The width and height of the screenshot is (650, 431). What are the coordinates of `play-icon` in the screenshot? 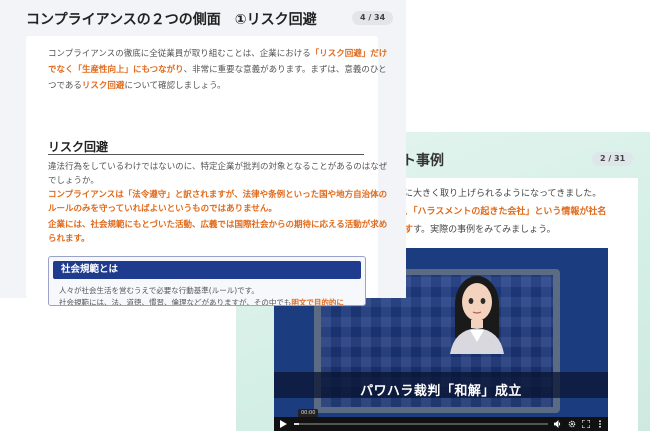 It's located at (283, 424).